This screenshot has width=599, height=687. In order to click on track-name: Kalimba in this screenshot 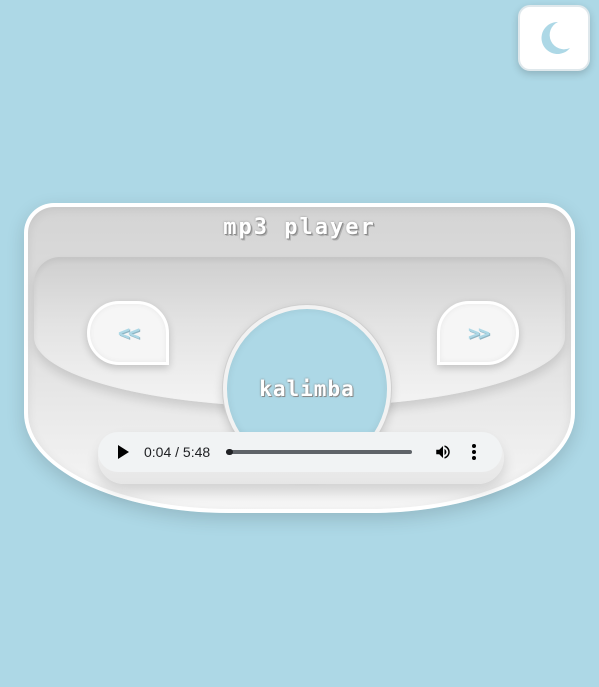, I will do `click(307, 389)`.